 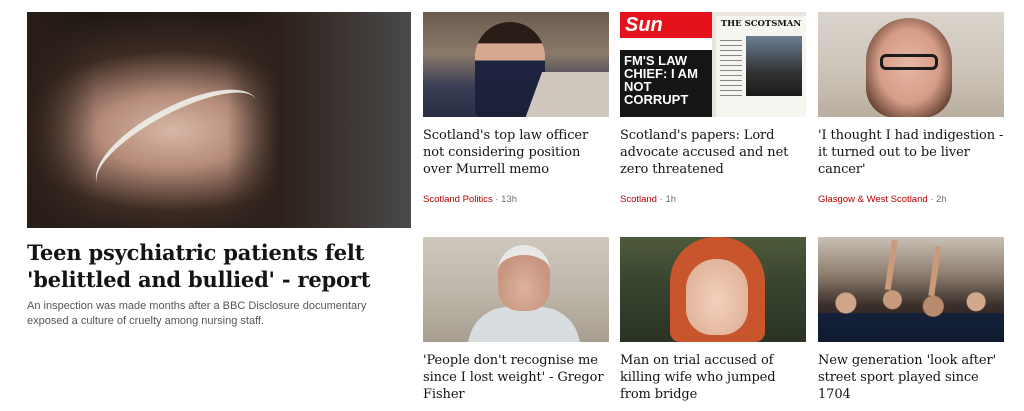 I want to click on image-body, so click(x=524, y=324).